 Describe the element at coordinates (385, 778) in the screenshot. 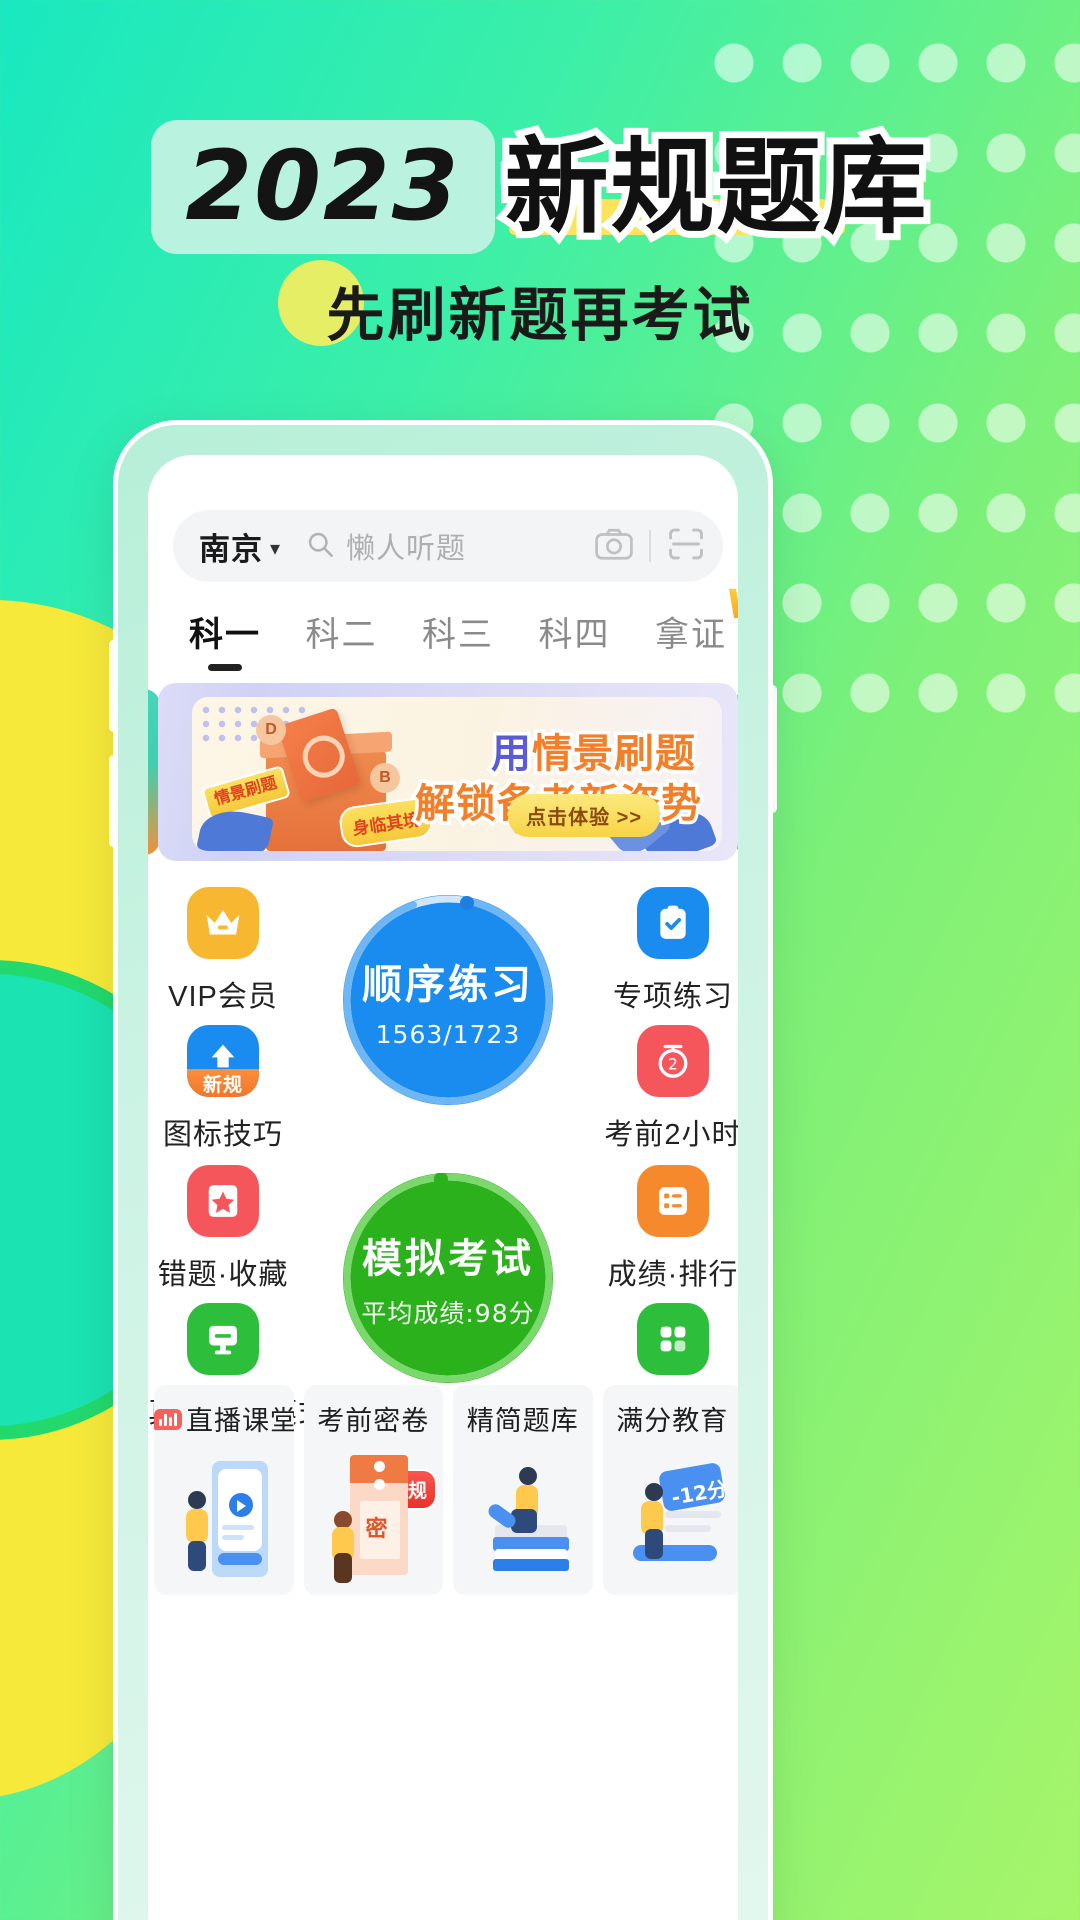

I see `banner-bubble-b: B` at that location.